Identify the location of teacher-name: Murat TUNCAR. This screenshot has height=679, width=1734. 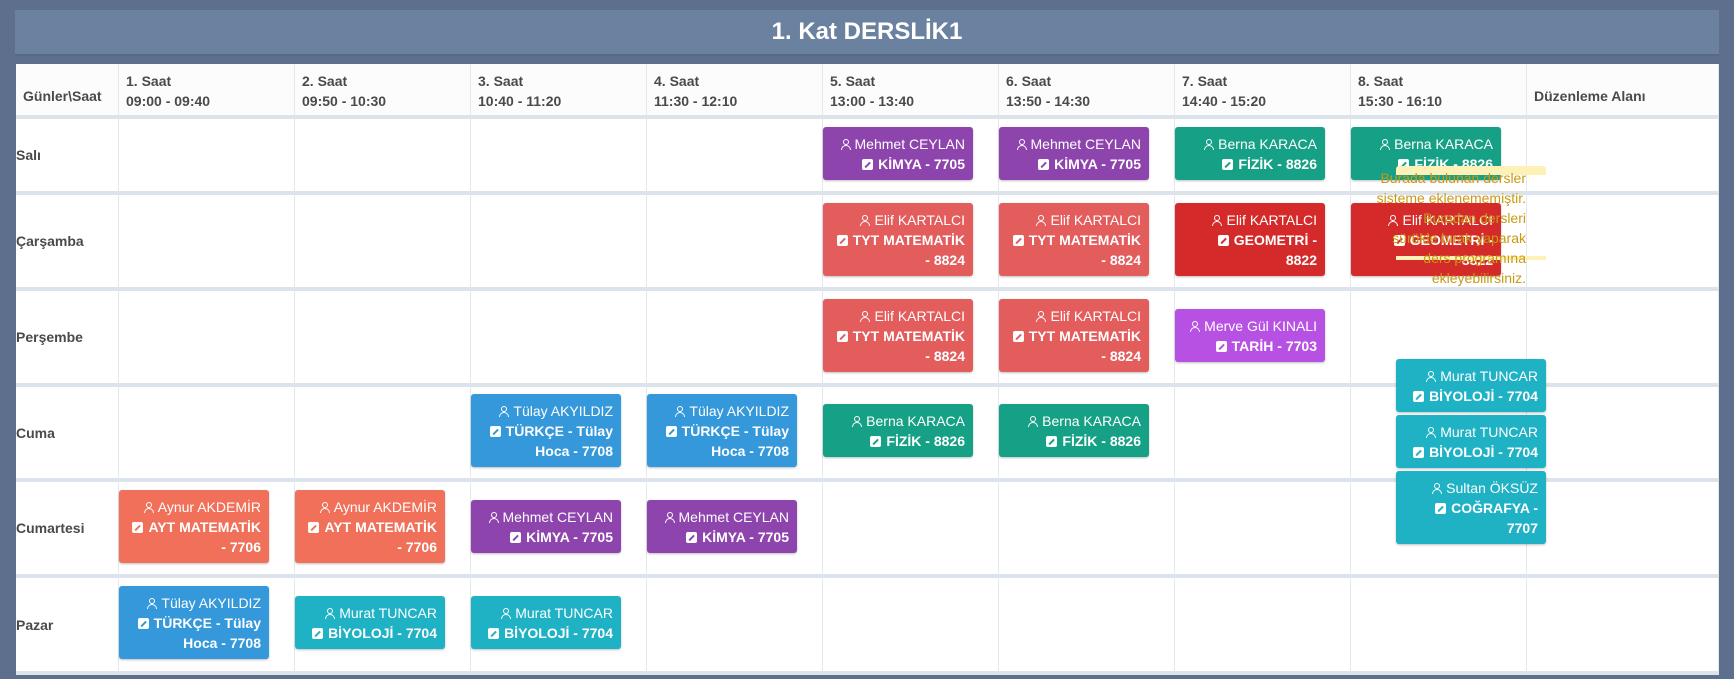
(564, 613).